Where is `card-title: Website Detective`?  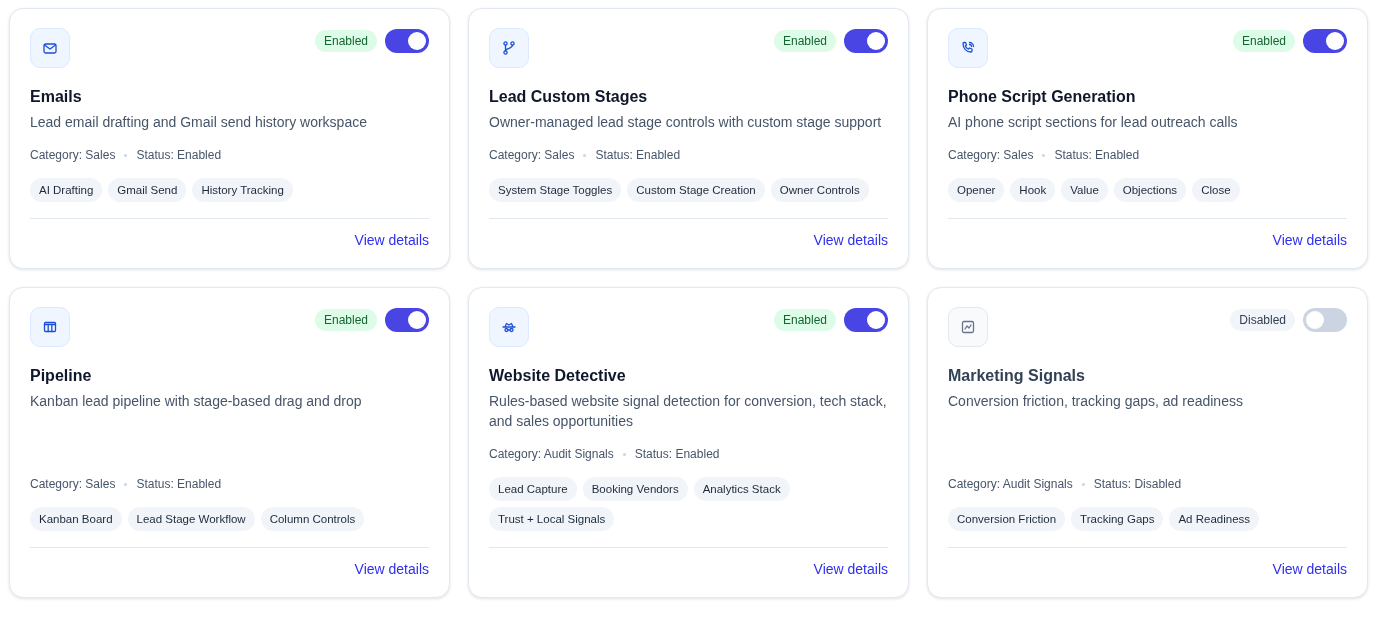
card-title: Website Detective is located at coordinates (558, 376).